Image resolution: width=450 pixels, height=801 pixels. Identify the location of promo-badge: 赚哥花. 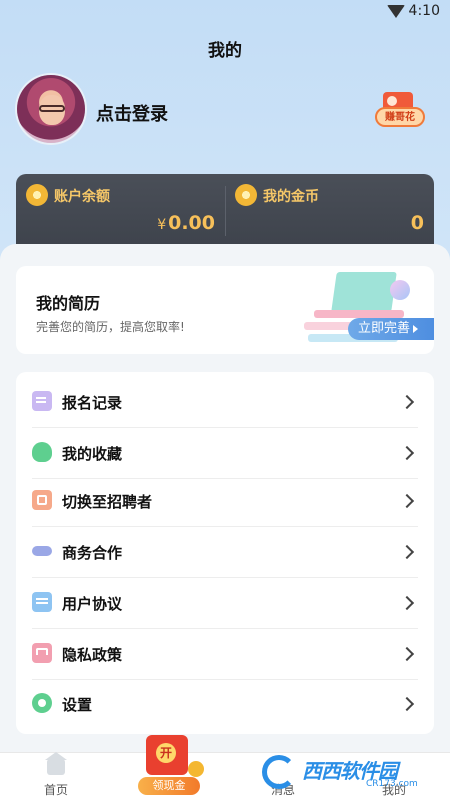
(400, 110).